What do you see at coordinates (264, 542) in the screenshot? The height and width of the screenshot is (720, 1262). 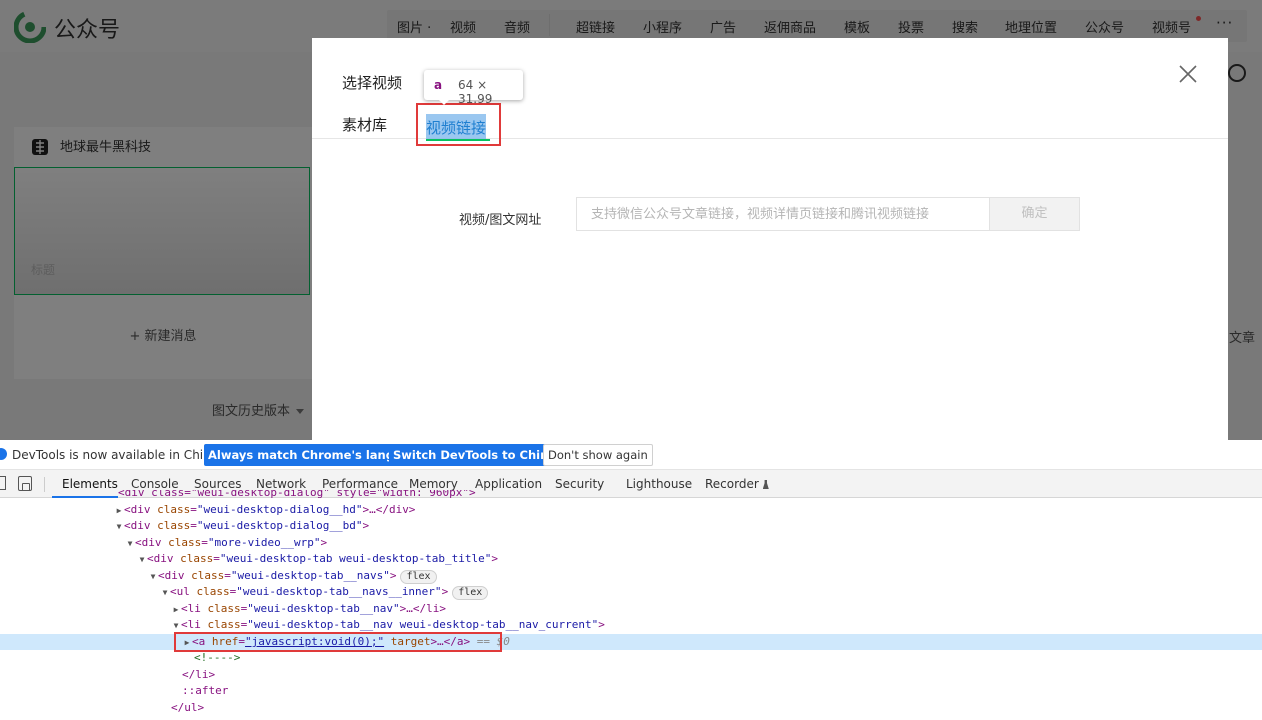 I see `dom-val: "more-video__wrp"` at bounding box center [264, 542].